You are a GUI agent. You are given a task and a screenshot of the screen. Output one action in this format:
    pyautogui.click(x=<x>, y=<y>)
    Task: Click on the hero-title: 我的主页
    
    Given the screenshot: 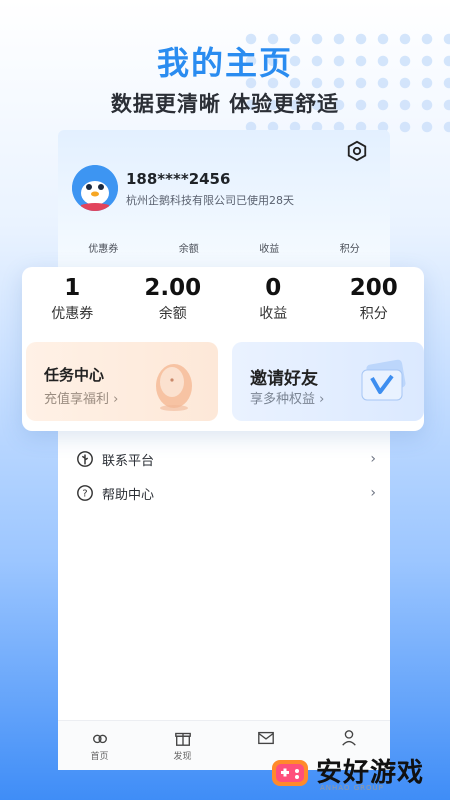 What is the action you would take?
    pyautogui.click(x=224, y=63)
    